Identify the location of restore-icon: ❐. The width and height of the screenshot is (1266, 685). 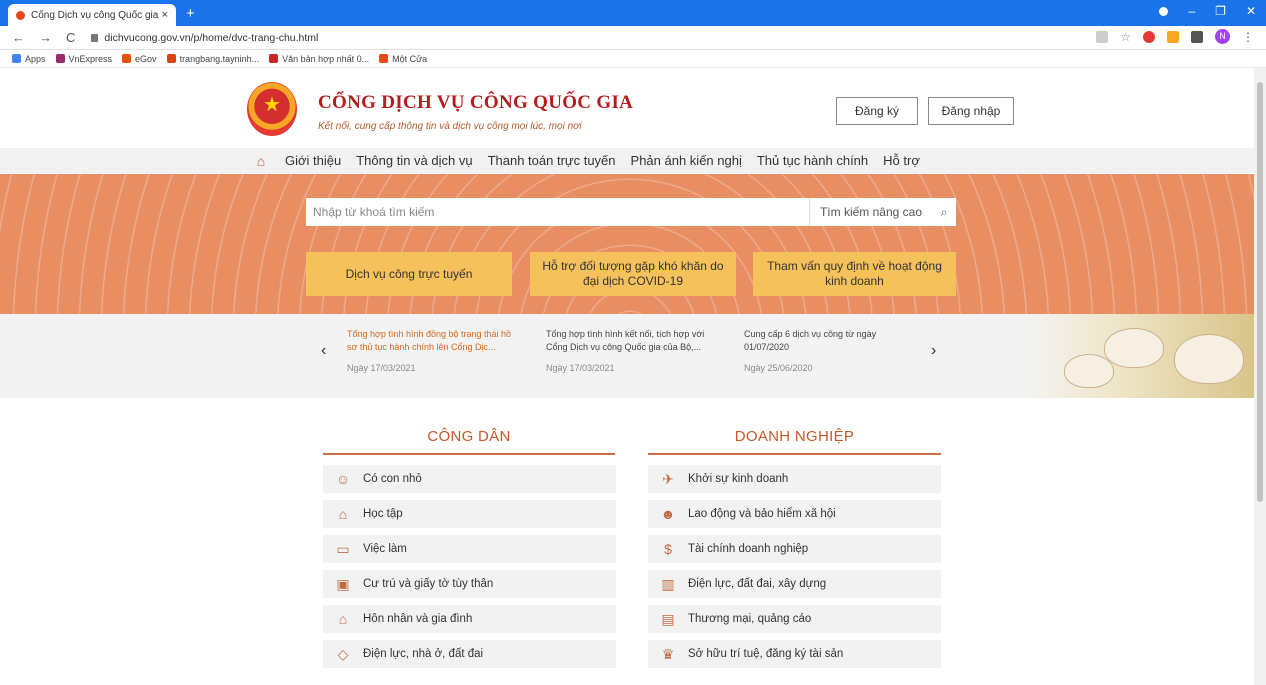
(1220, 11).